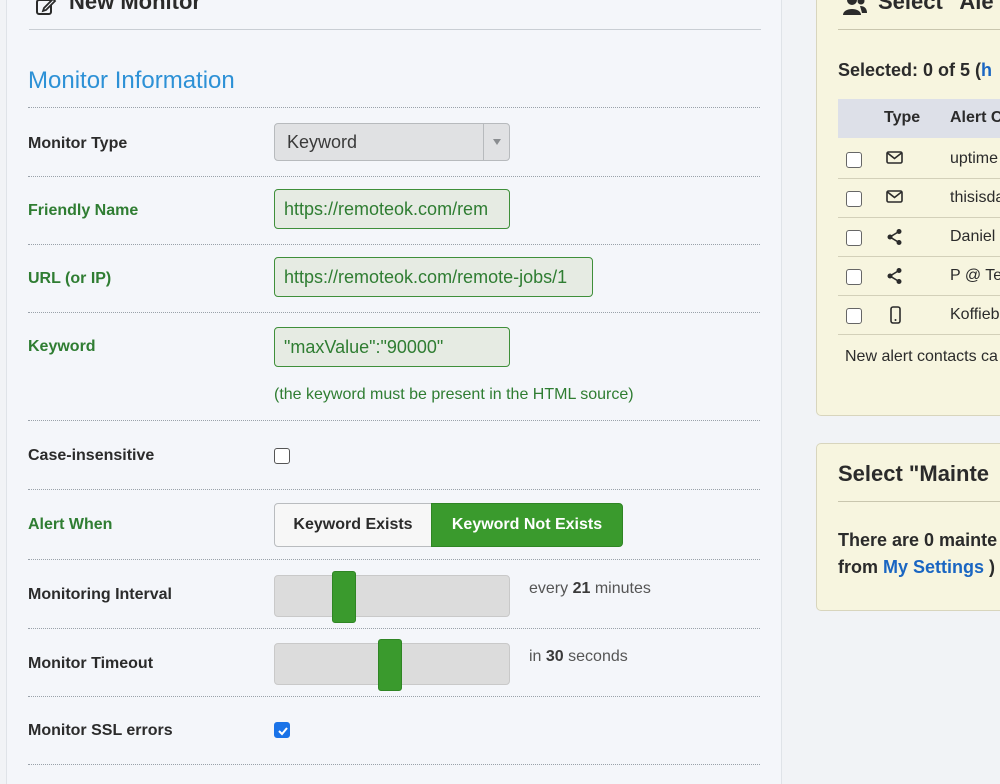 This screenshot has height=784, width=1000. I want to click on monitoring-interval-label: Monitoring Interval, so click(100, 594).